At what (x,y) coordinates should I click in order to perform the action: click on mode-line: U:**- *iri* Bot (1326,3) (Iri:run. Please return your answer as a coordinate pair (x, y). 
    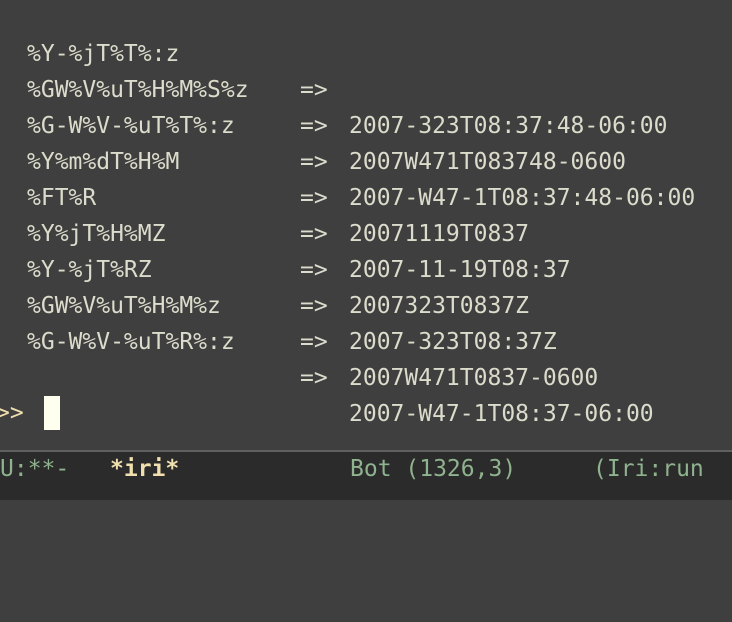
    Looking at the image, I should click on (366, 475).